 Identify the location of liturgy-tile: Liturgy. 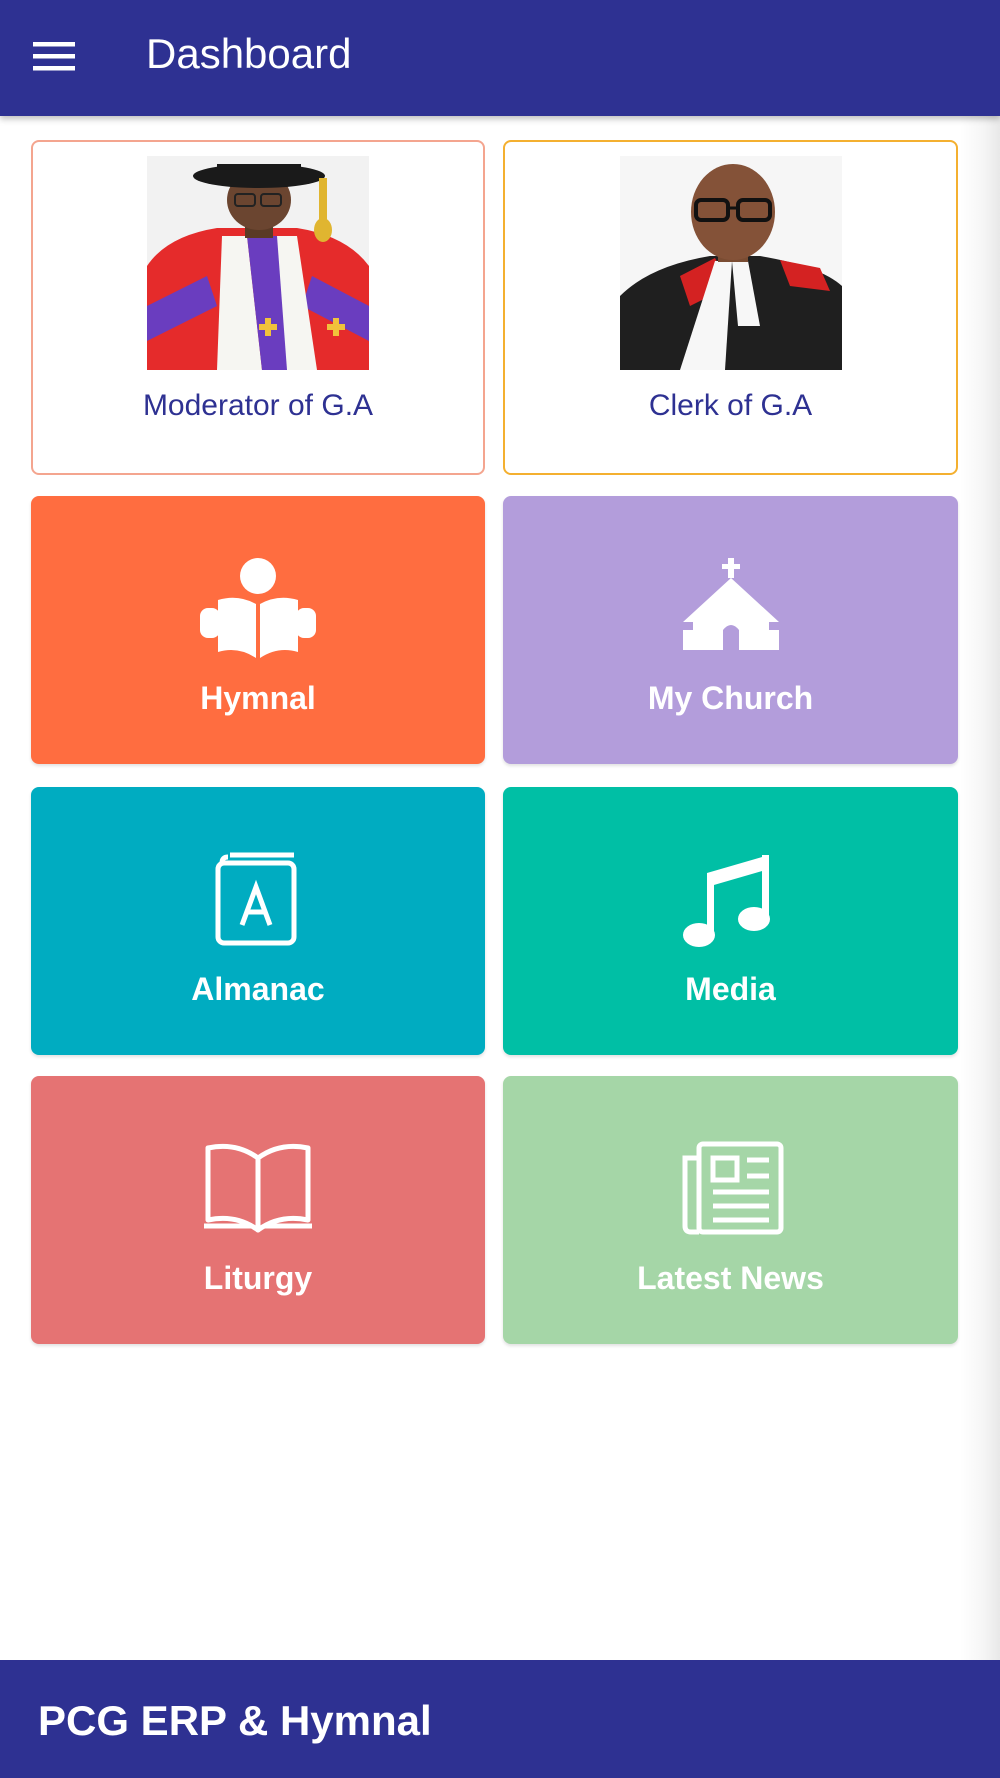
(258, 1210).